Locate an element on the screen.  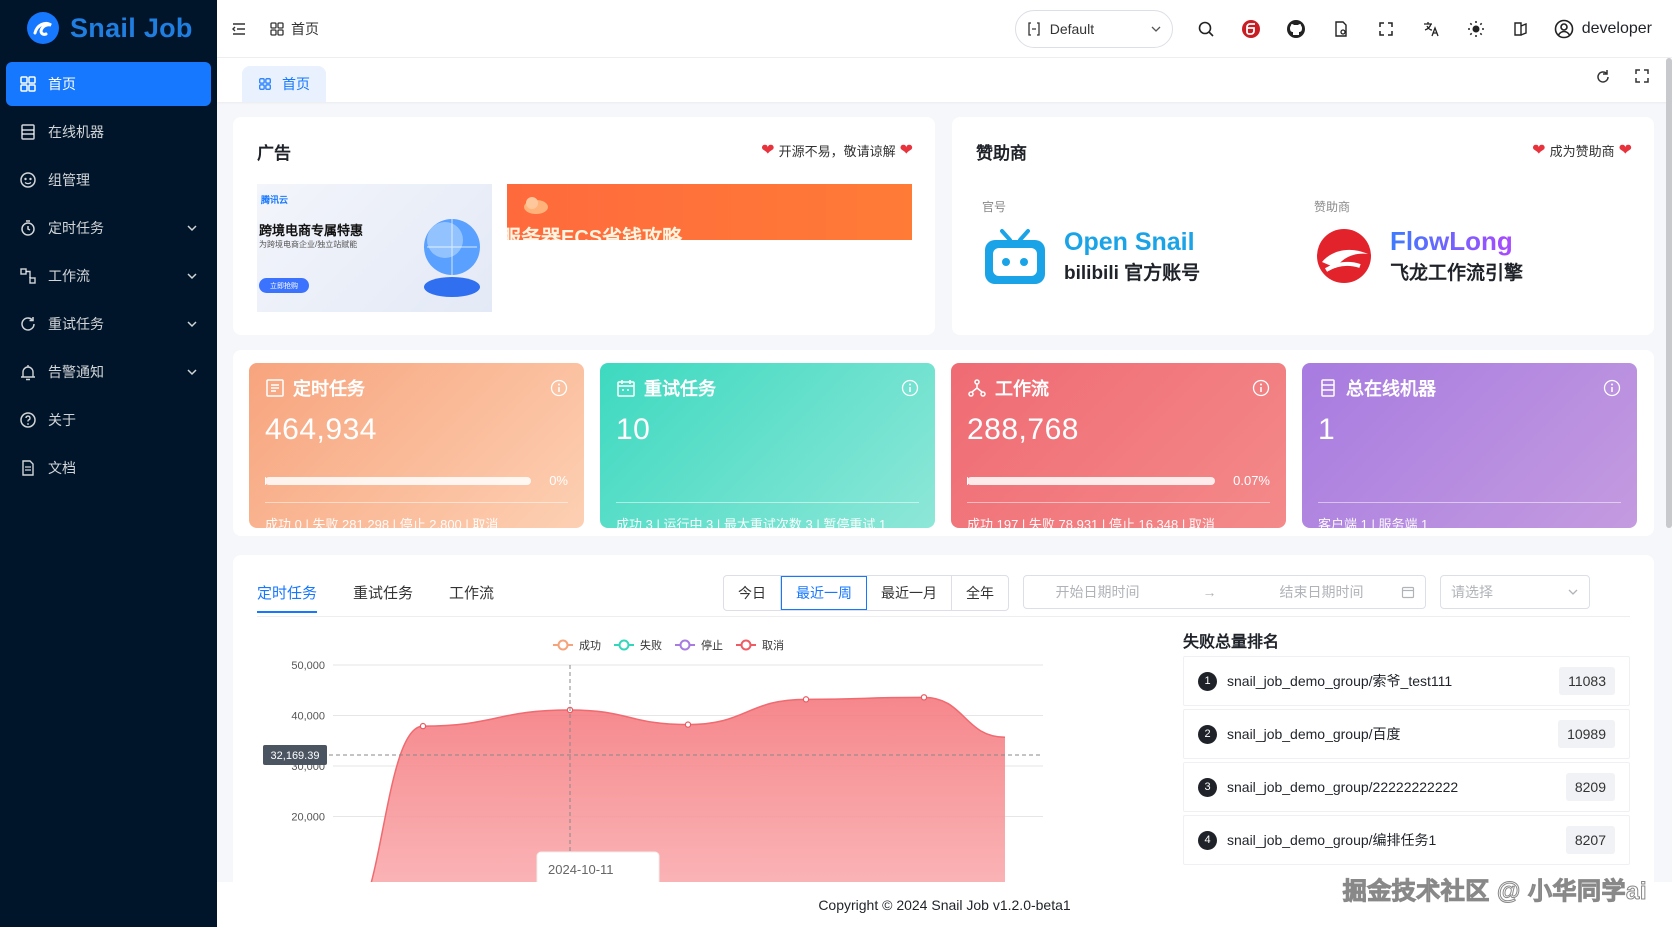
rank-group-name: snail_job_demo_group/百度 is located at coordinates (1314, 734).